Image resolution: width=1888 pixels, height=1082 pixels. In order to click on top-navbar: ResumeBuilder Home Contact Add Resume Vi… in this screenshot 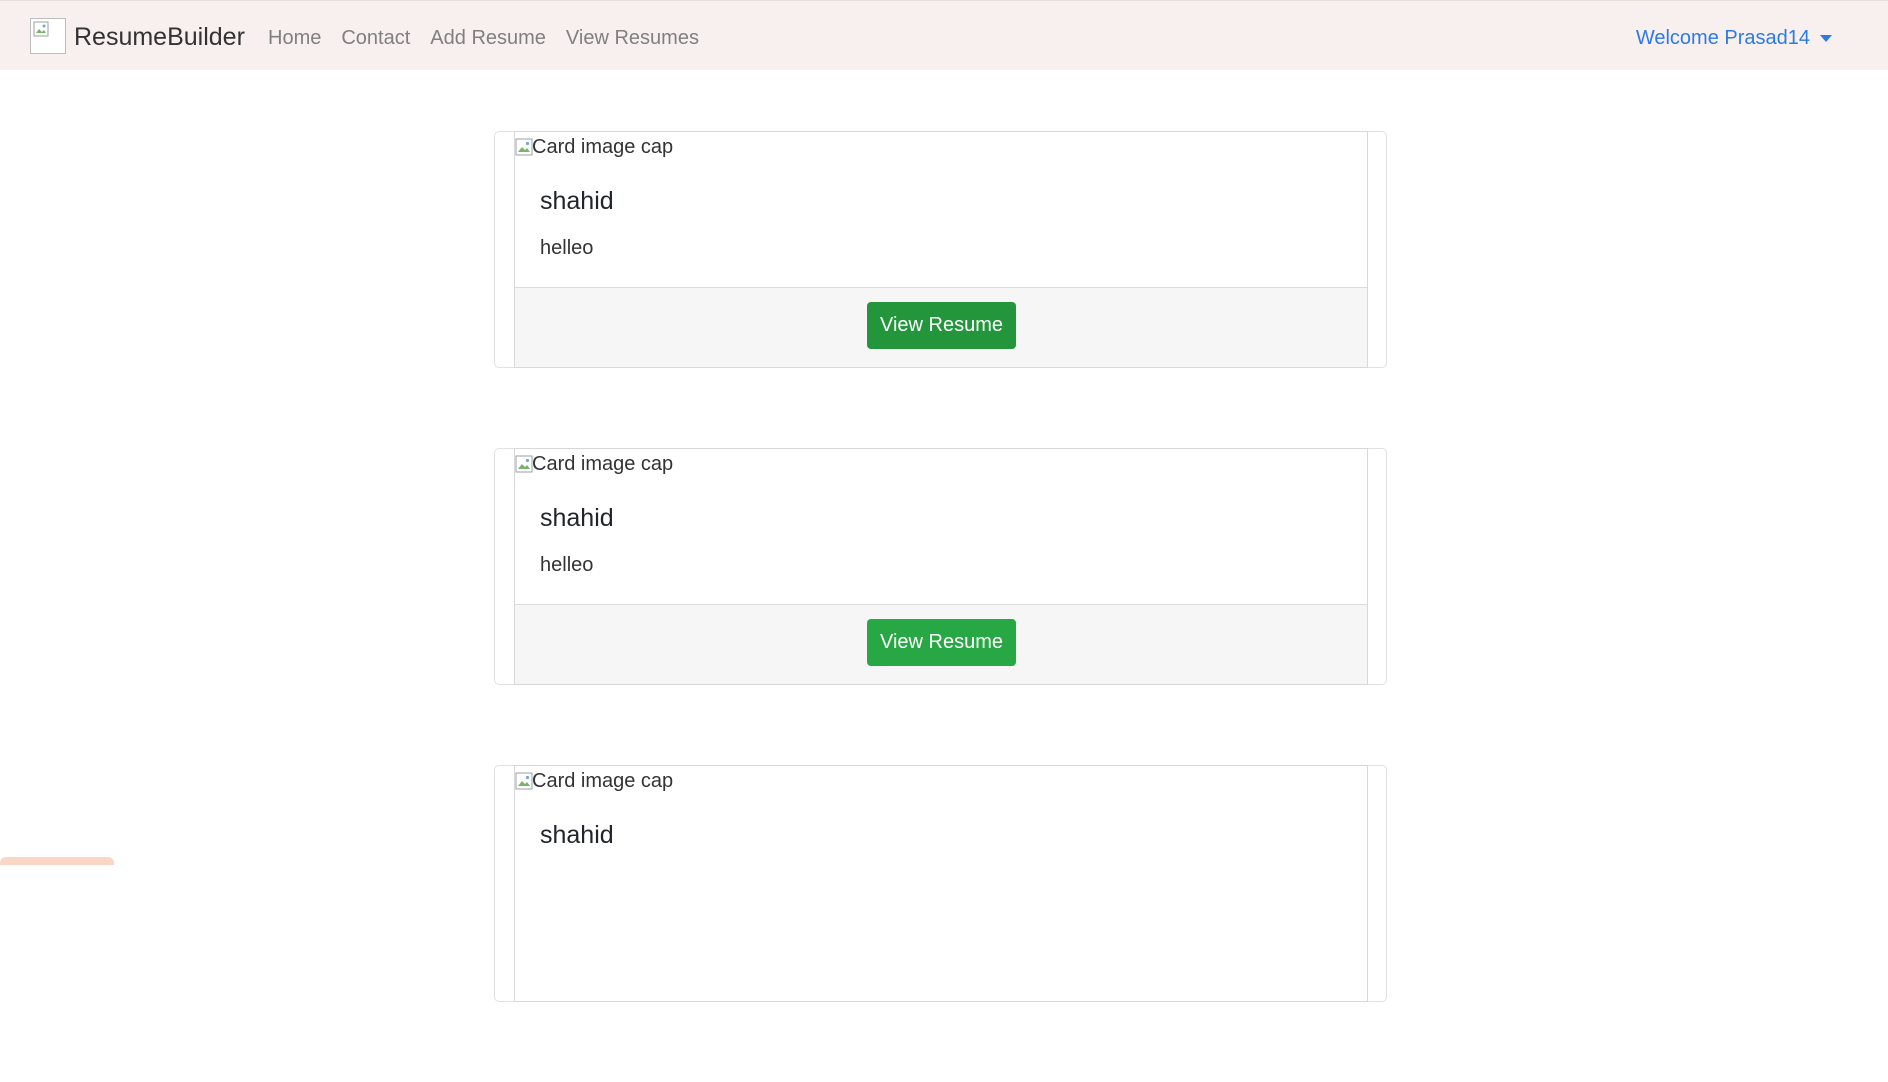, I will do `click(944, 35)`.